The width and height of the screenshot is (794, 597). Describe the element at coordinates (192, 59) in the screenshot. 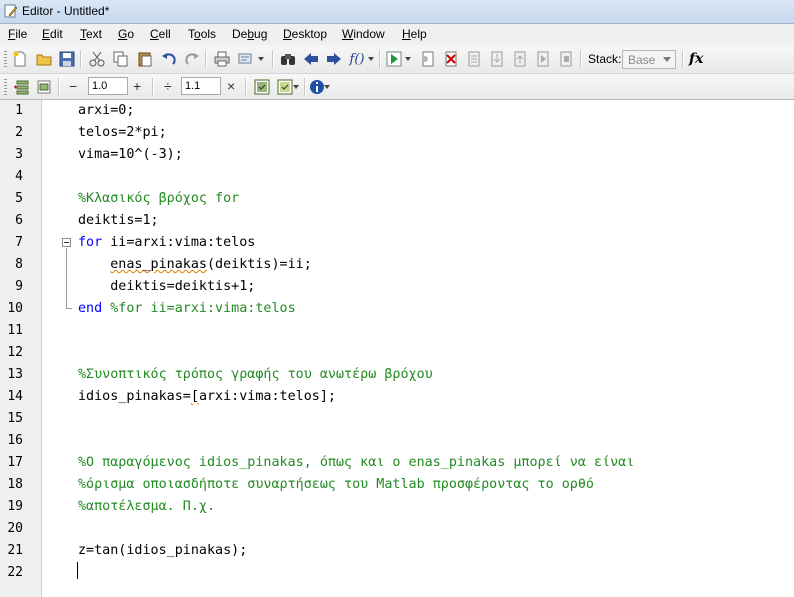

I see `redo-icon` at that location.